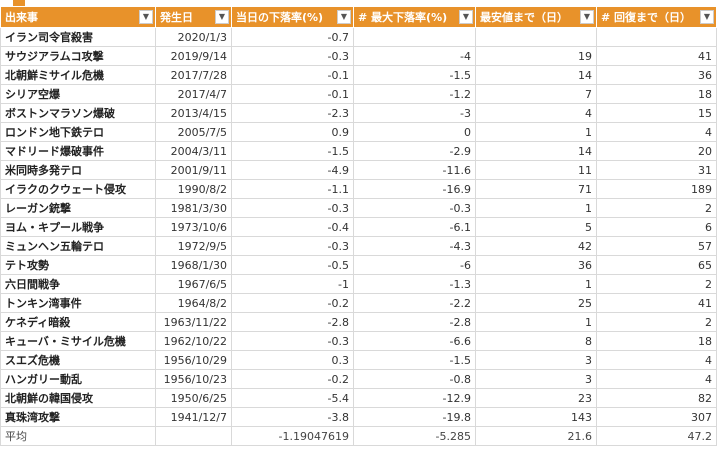  I want to click on table-cell: 1981/3/30, so click(193, 208).